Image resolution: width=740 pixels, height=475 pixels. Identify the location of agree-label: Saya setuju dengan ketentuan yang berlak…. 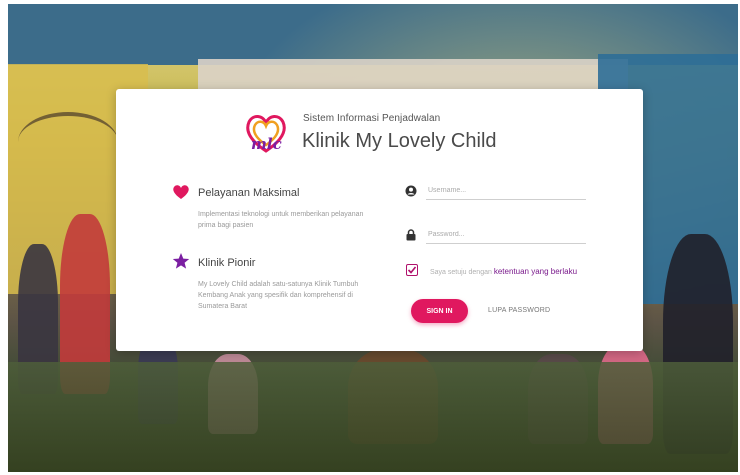
(503, 271).